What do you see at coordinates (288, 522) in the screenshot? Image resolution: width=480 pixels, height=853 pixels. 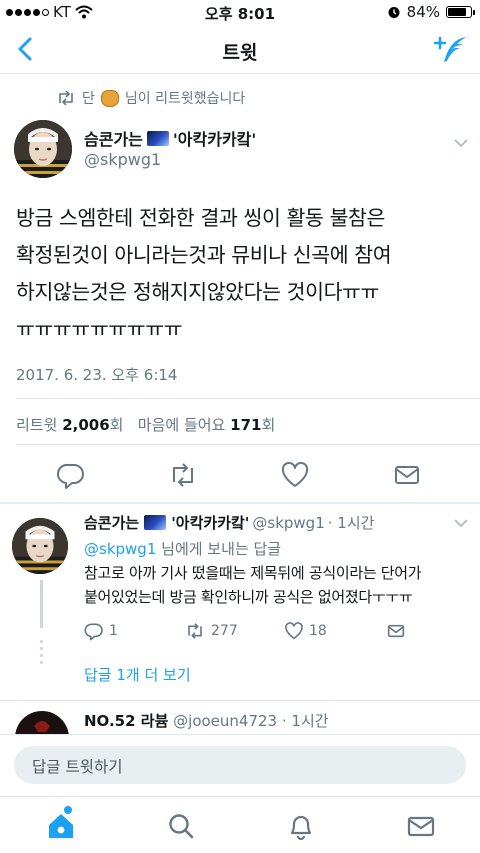 I see `reply-handle: @skpwg1` at bounding box center [288, 522].